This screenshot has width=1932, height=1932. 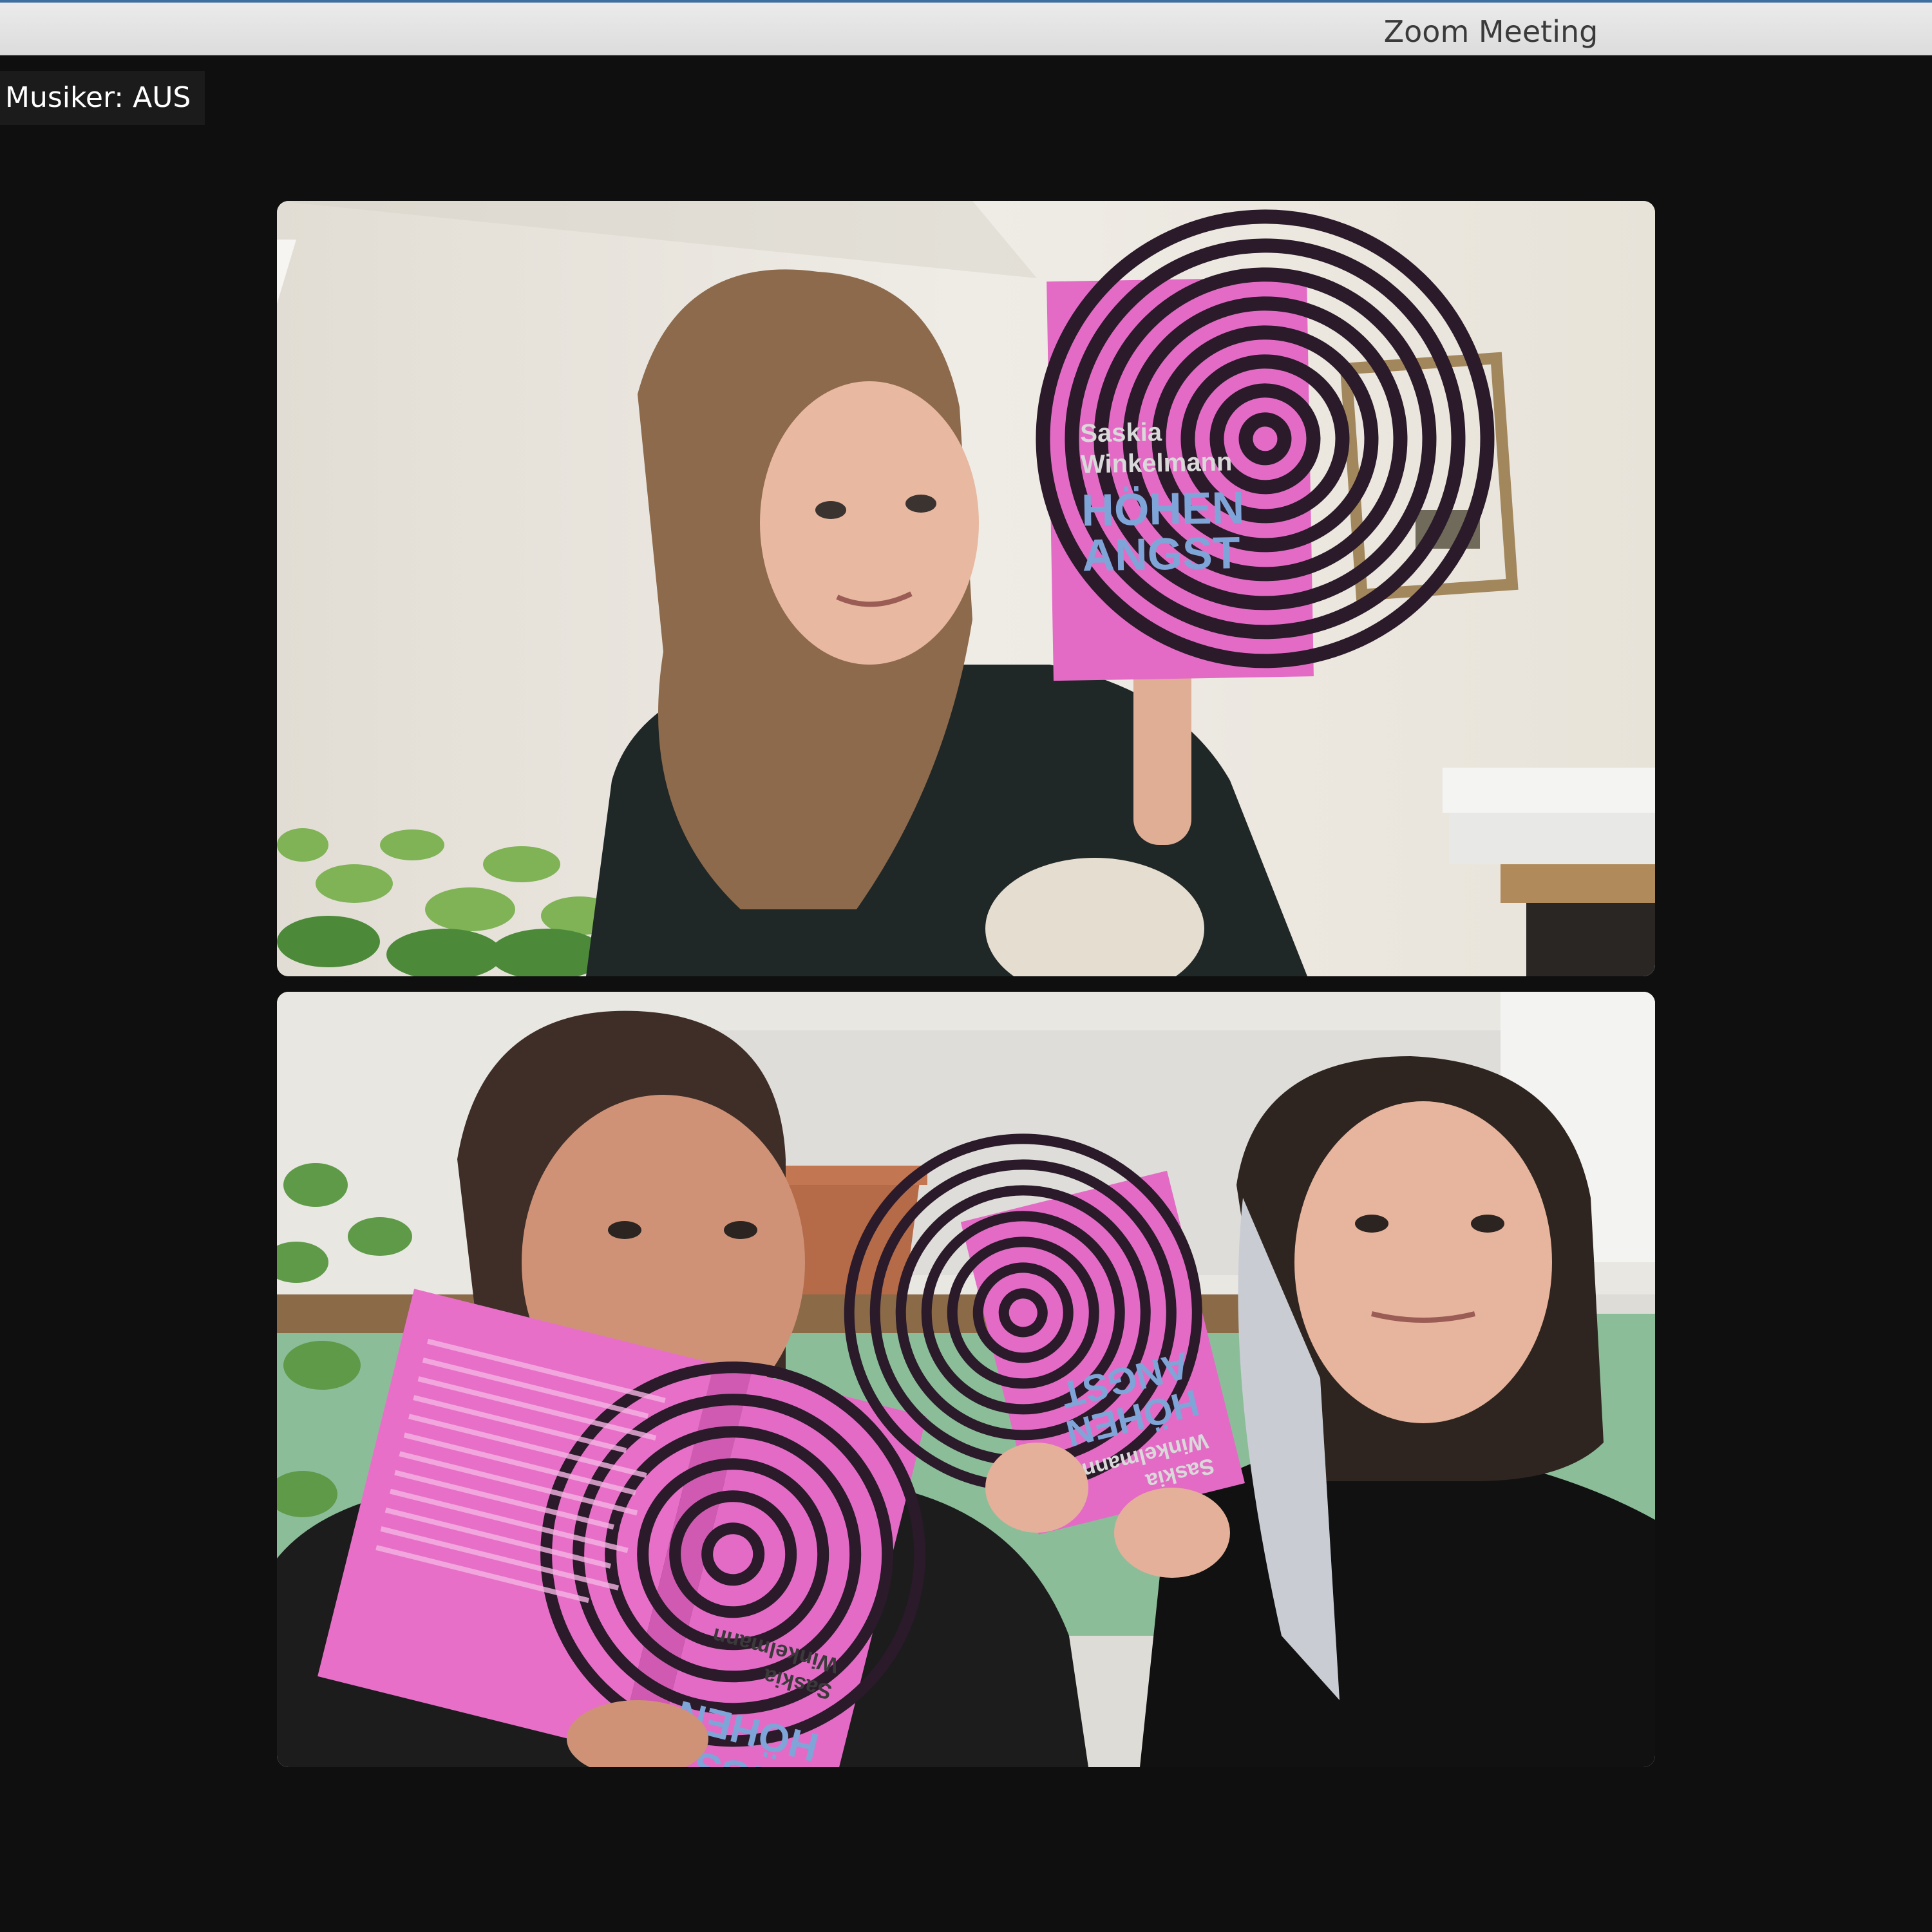 What do you see at coordinates (103, 98) in the screenshot?
I see `active-speaker-label: Musiker: AUS` at bounding box center [103, 98].